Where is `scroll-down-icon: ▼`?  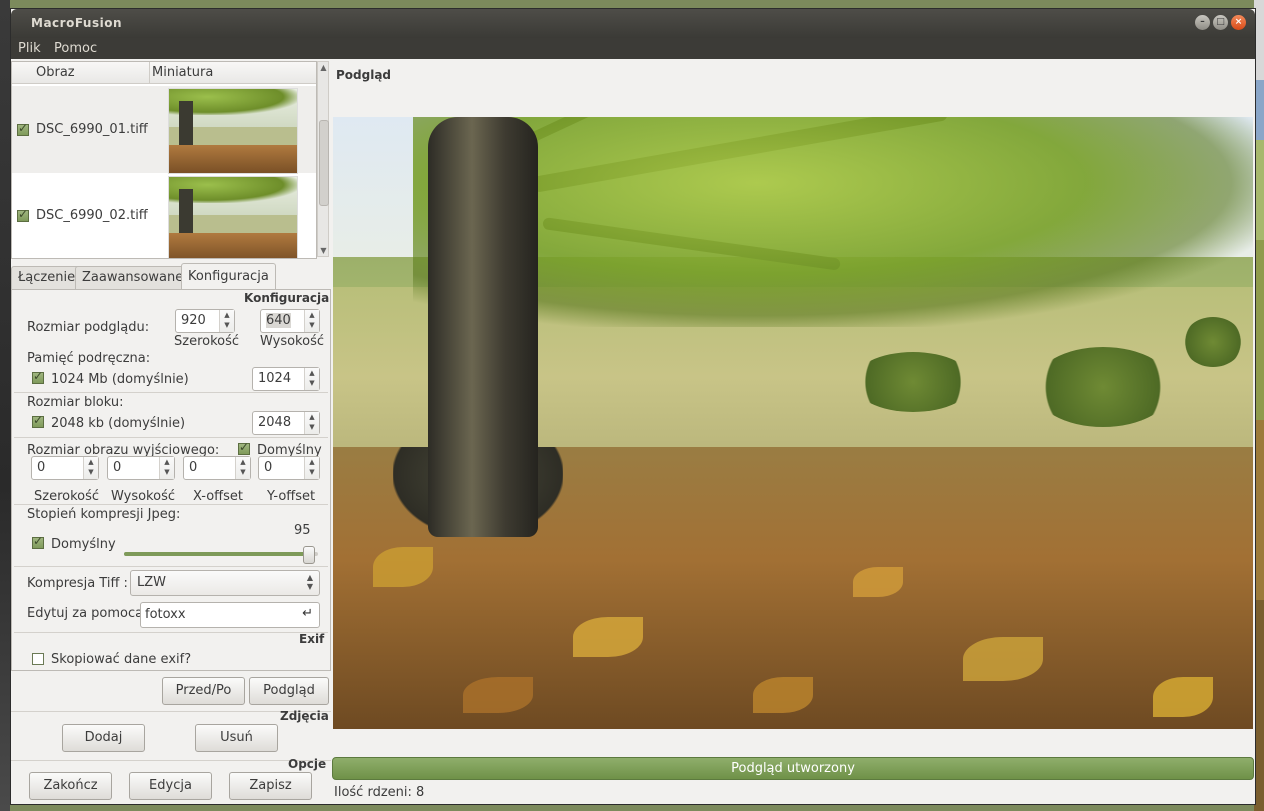 scroll-down-icon: ▼ is located at coordinates (323, 250).